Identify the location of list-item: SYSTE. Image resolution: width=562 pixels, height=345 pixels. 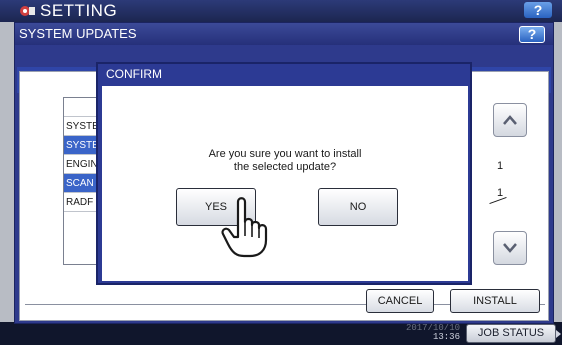
(81, 126).